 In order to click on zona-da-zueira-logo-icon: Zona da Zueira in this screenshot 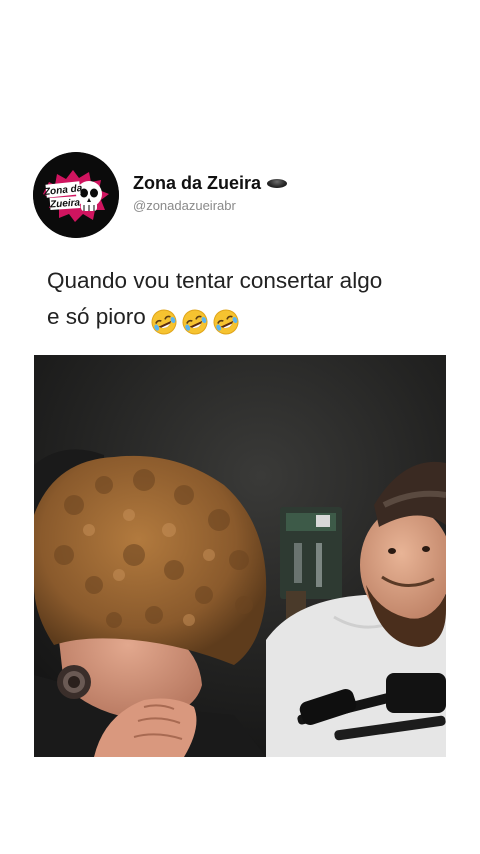, I will do `click(76, 195)`.